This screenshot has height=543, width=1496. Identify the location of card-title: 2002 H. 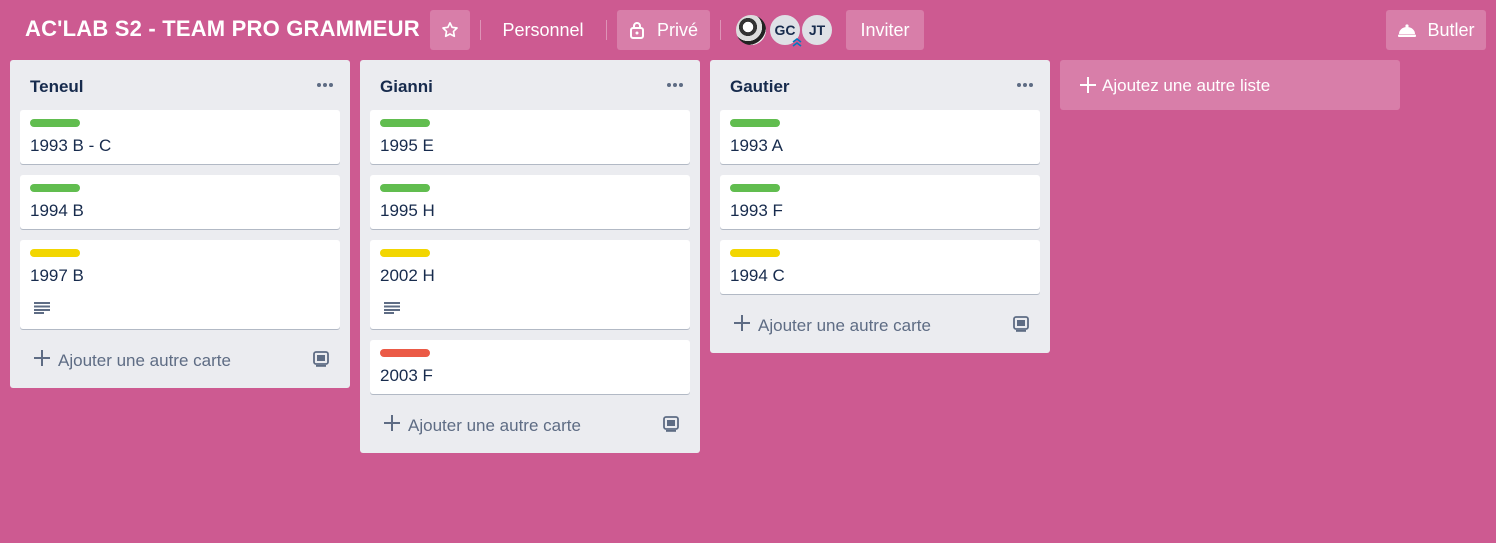
(407, 275).